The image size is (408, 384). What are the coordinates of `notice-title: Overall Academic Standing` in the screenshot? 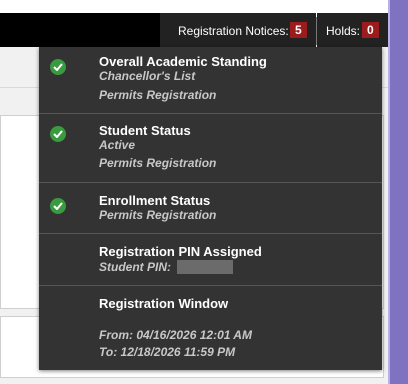 It's located at (183, 61).